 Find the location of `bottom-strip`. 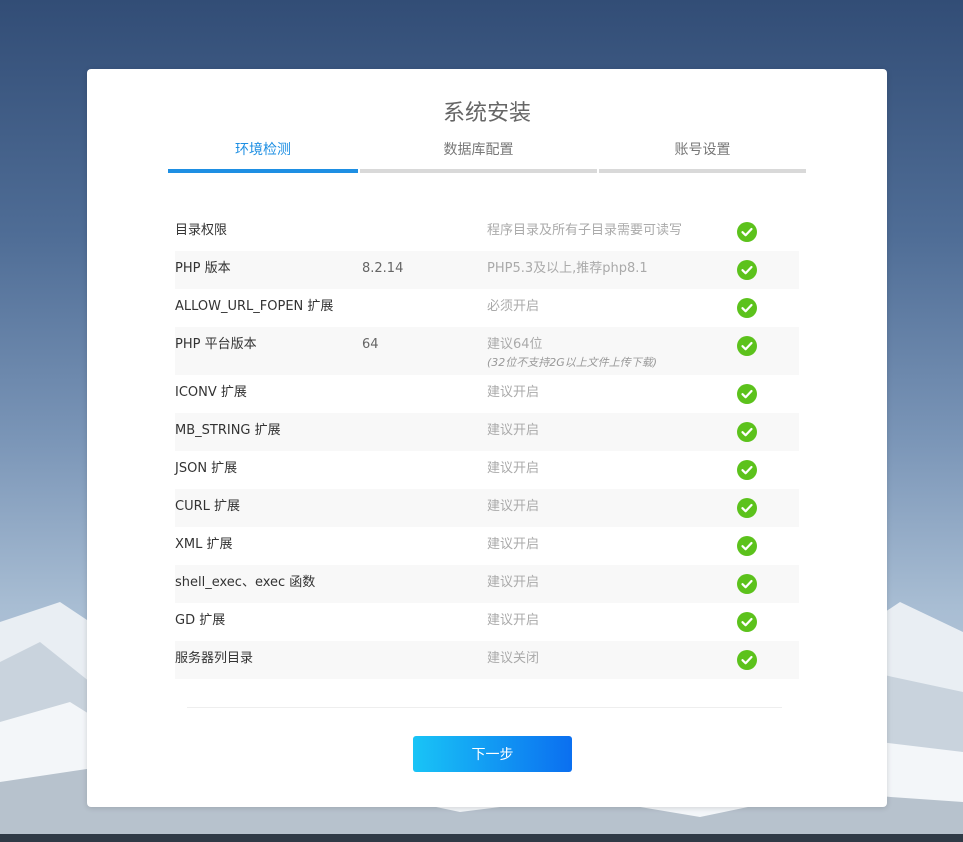

bottom-strip is located at coordinates (481, 838).